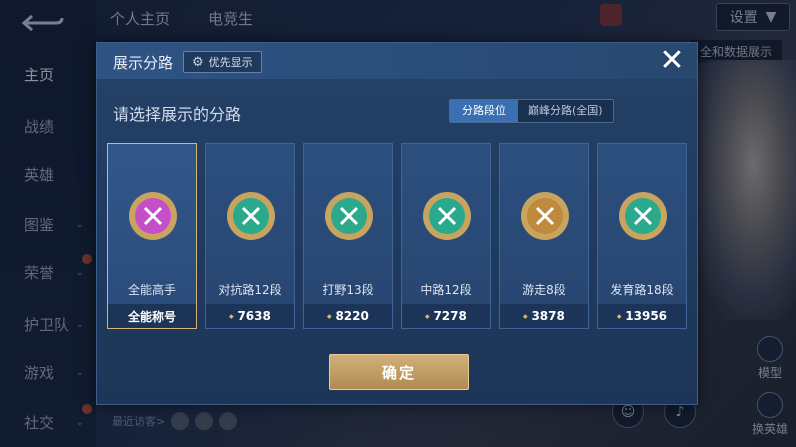  I want to click on priority-display-label: 优先显示, so click(230, 62).